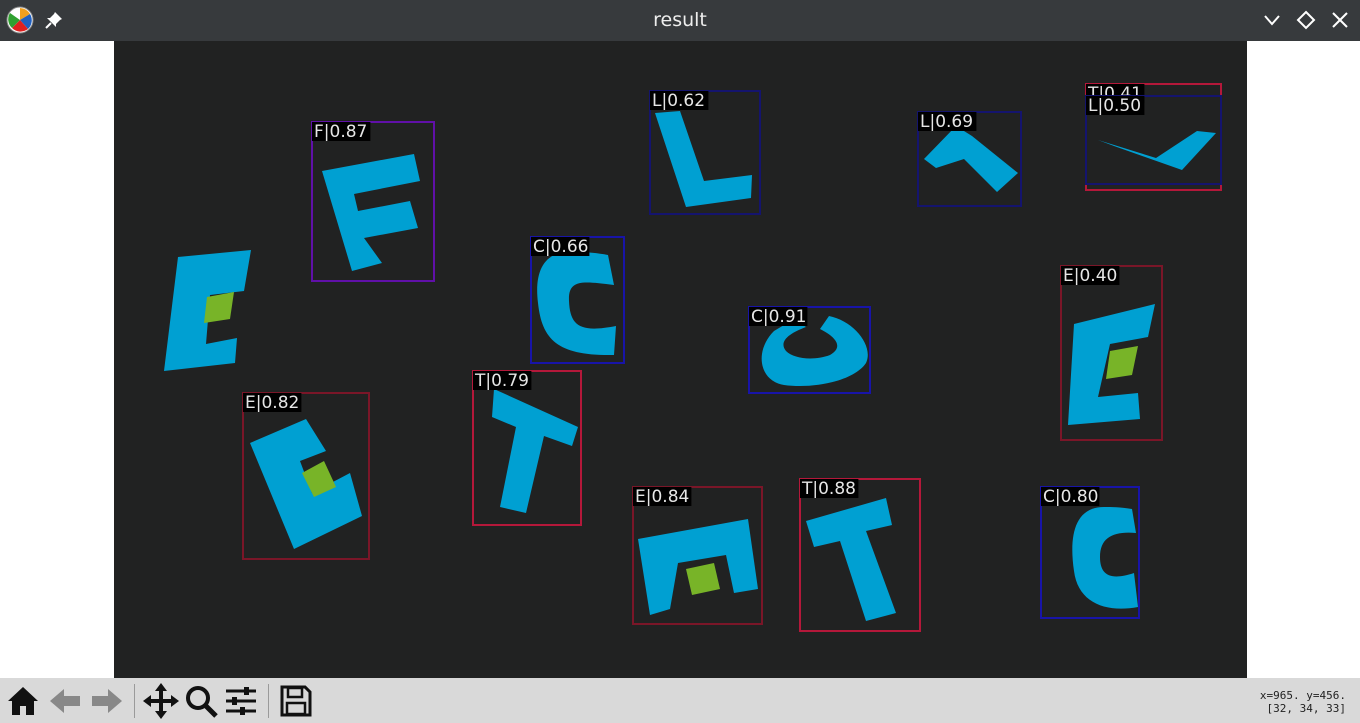  What do you see at coordinates (678, 101) in the screenshot?
I see `detection-label: L|0.62` at bounding box center [678, 101].